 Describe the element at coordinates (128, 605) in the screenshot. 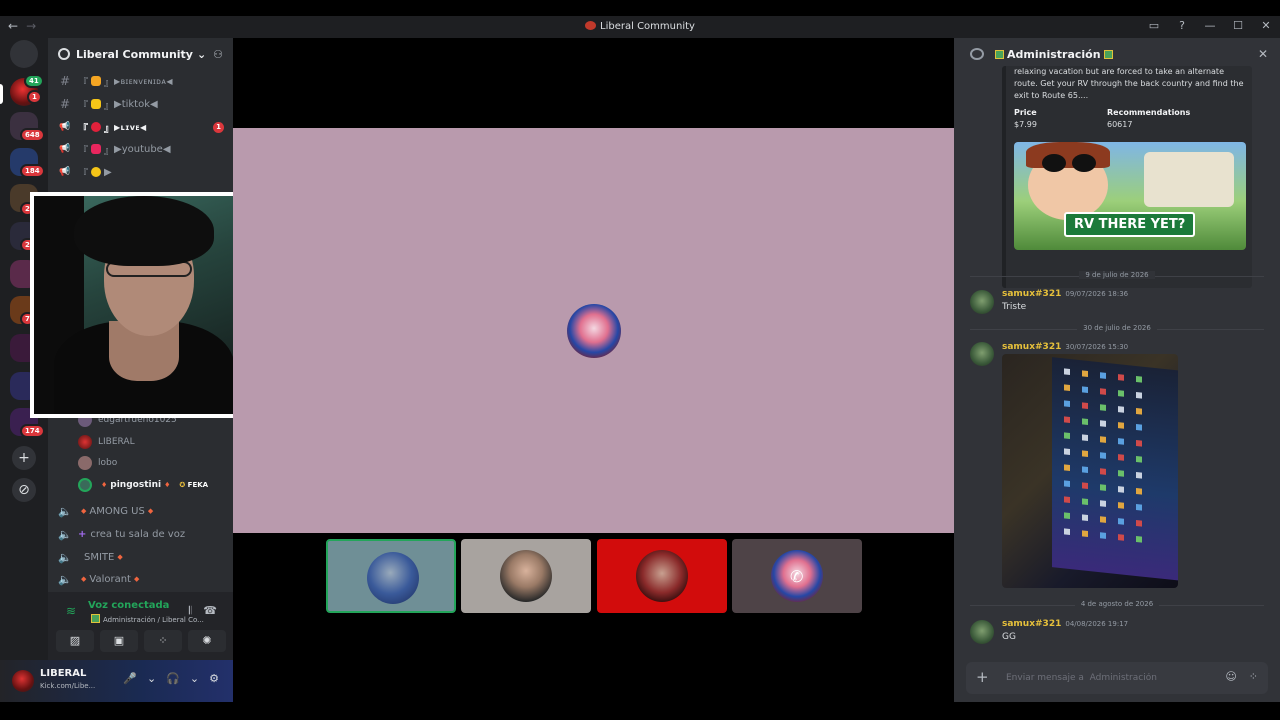

I see `voice-status: Voz conectada` at that location.